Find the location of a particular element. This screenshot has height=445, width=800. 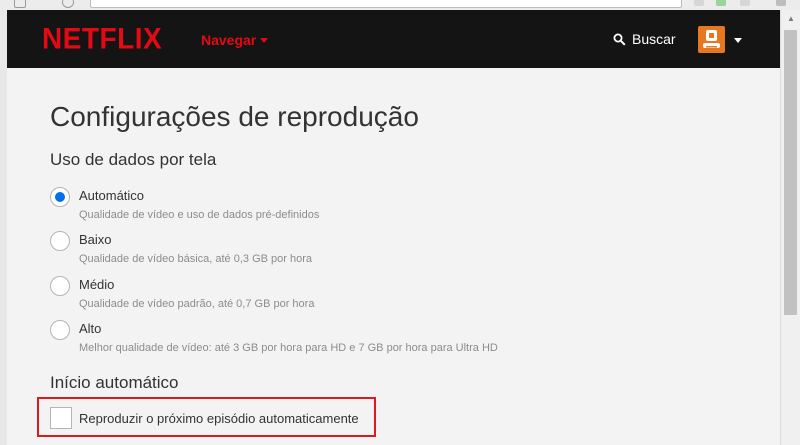

reload-icon is located at coordinates (68, 4).